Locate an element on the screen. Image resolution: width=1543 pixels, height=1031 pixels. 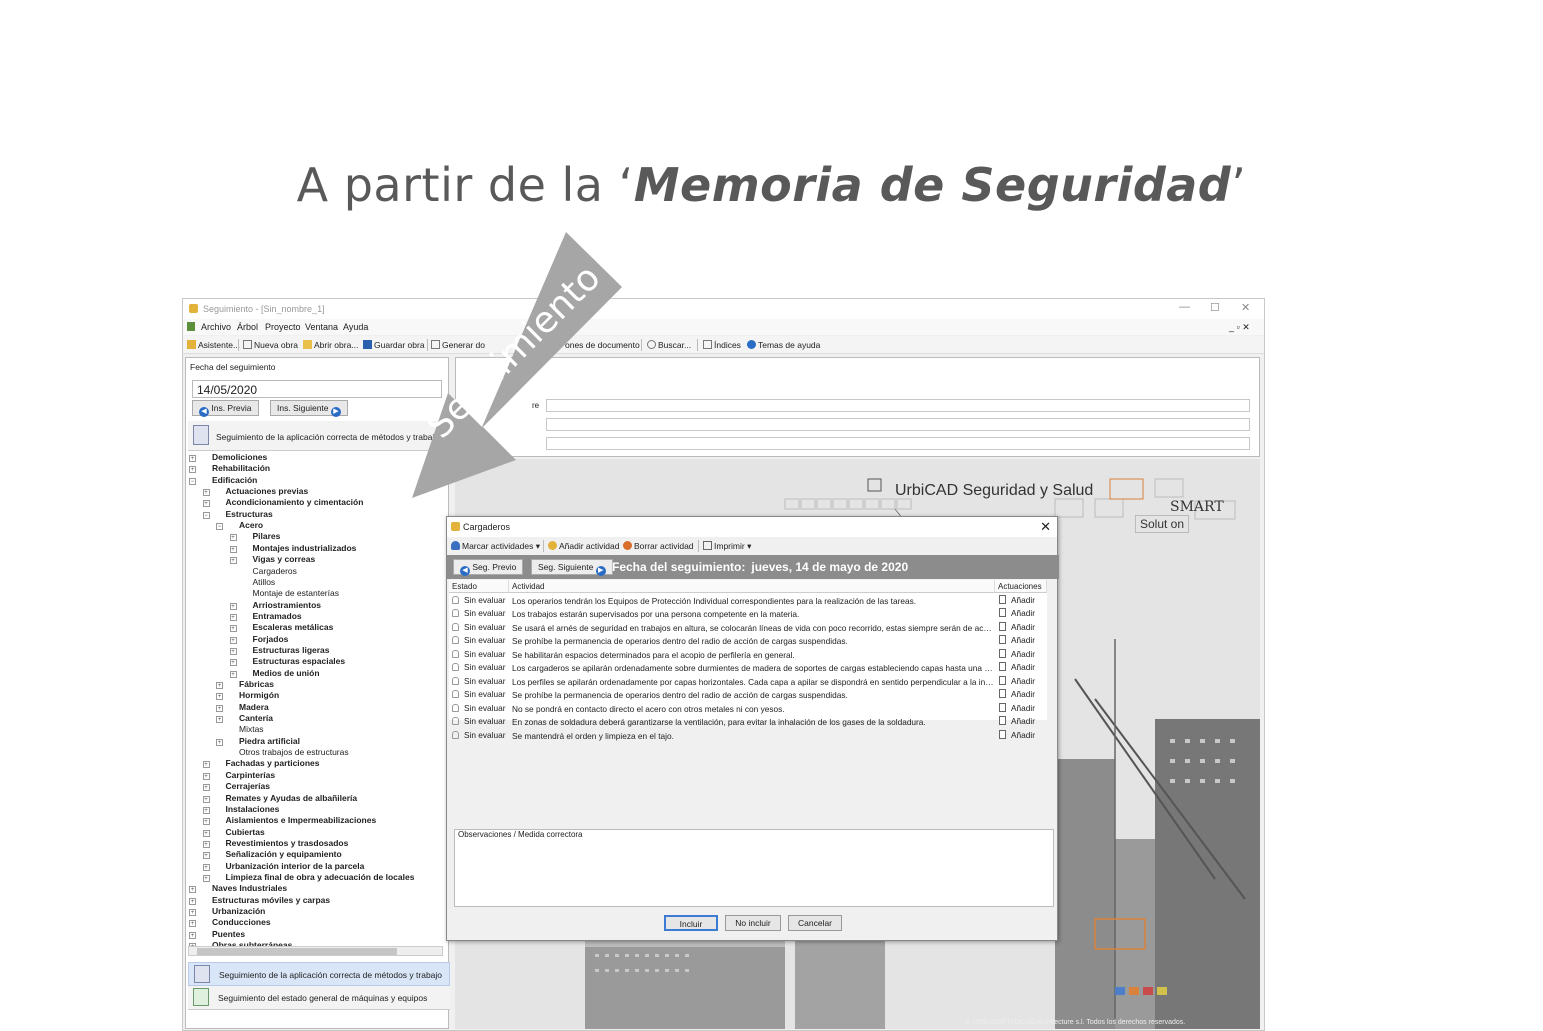
seguimiento-arrow: Seguimiento is located at coordinates (517, 365).